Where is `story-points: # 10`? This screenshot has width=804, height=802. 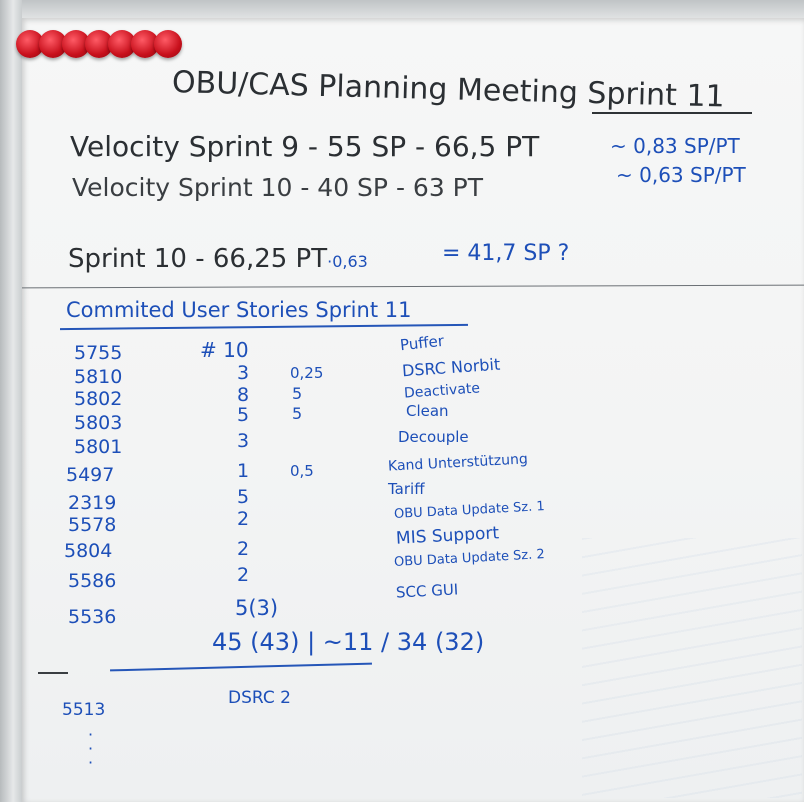 story-points: # 10 is located at coordinates (224, 350).